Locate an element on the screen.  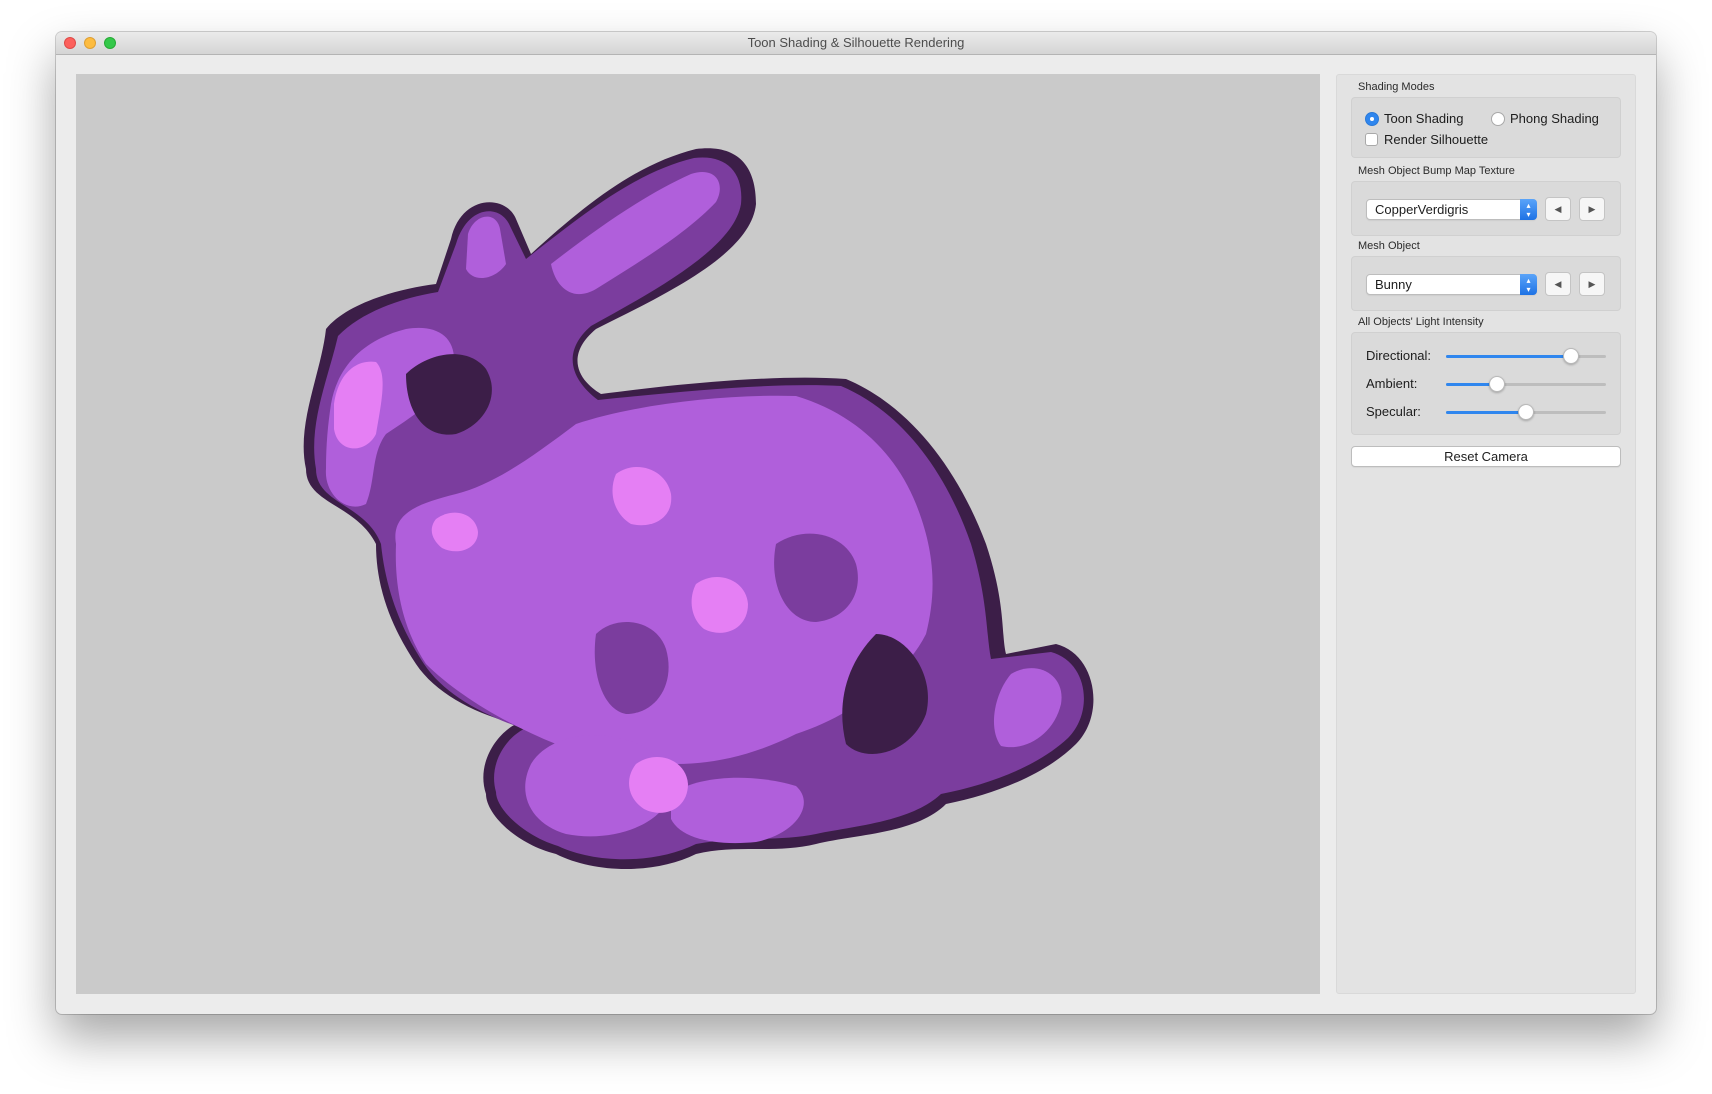
render-silhouette-option: Render Silhouette is located at coordinates (1426, 139).